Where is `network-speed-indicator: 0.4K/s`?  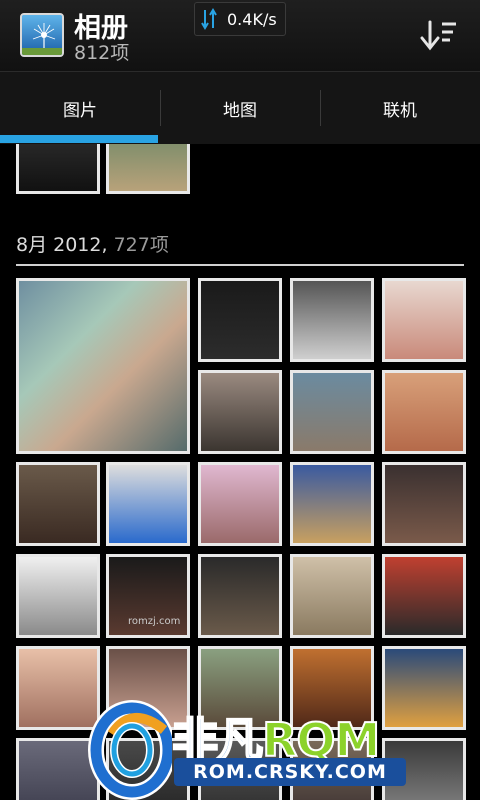 network-speed-indicator: 0.4K/s is located at coordinates (240, 19).